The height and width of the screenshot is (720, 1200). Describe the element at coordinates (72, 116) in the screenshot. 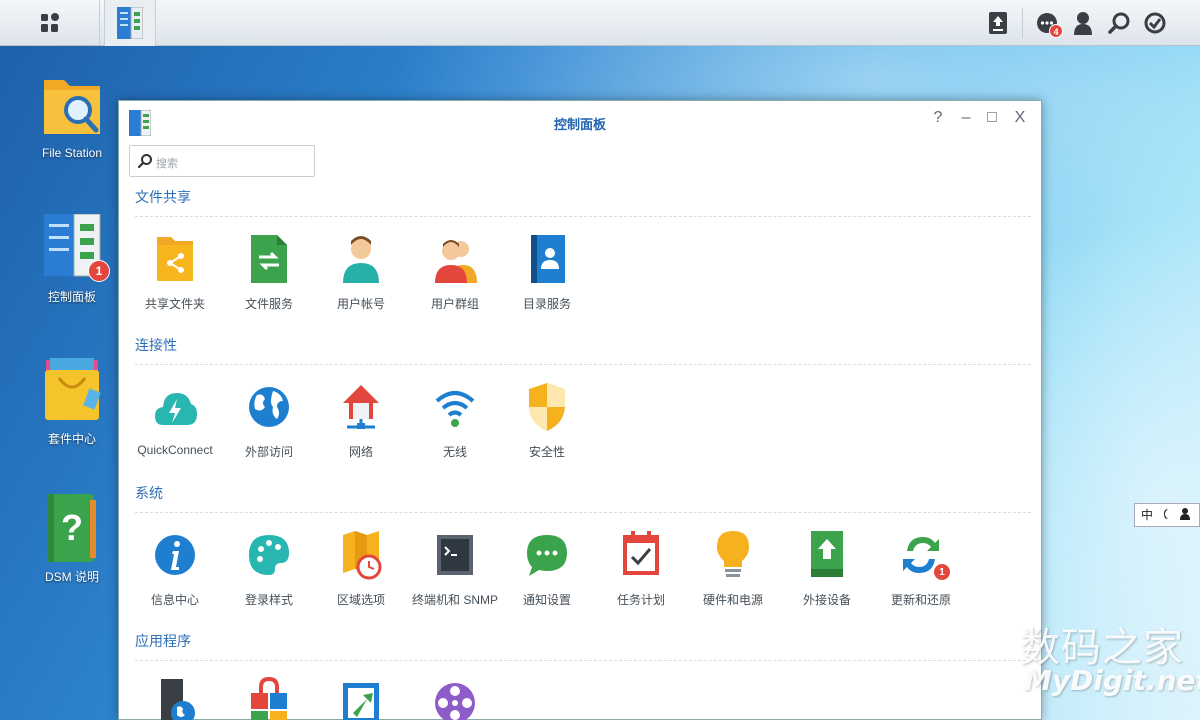

I see `desktop-icon-file-station: File Station` at that location.